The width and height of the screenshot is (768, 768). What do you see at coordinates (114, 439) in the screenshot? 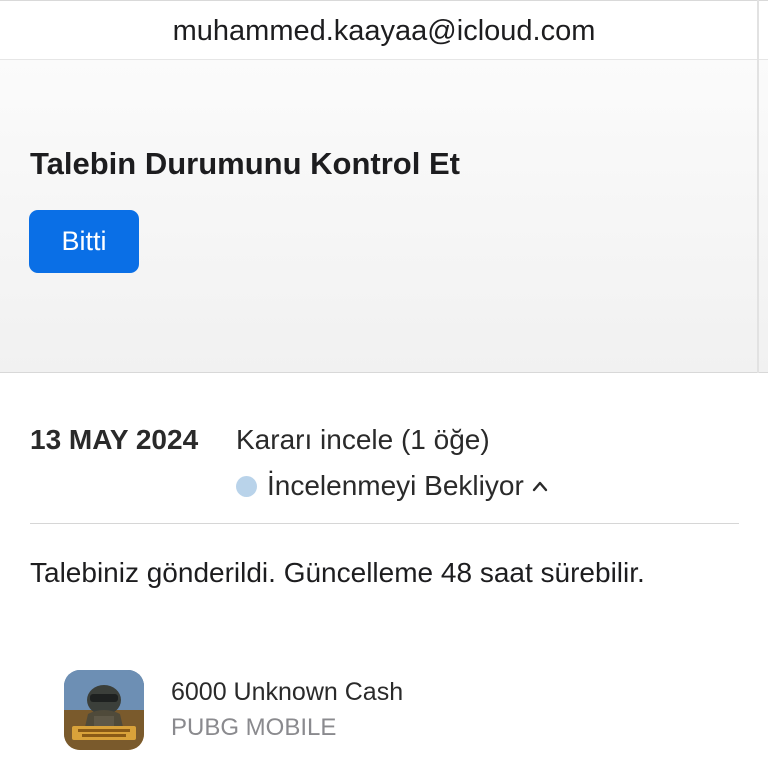
I see `request-date: 13 MAY 2024` at bounding box center [114, 439].